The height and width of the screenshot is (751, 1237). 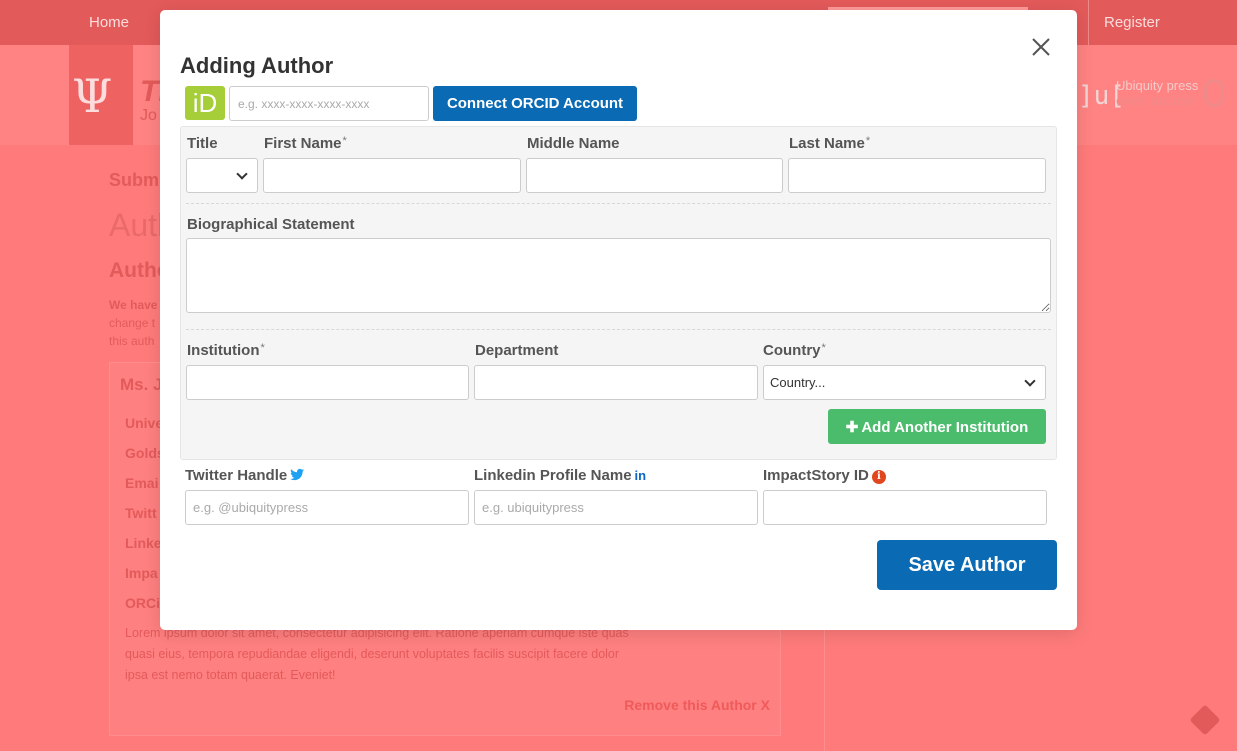 What do you see at coordinates (1157, 85) in the screenshot?
I see `publisher-name: Ubiquity press` at bounding box center [1157, 85].